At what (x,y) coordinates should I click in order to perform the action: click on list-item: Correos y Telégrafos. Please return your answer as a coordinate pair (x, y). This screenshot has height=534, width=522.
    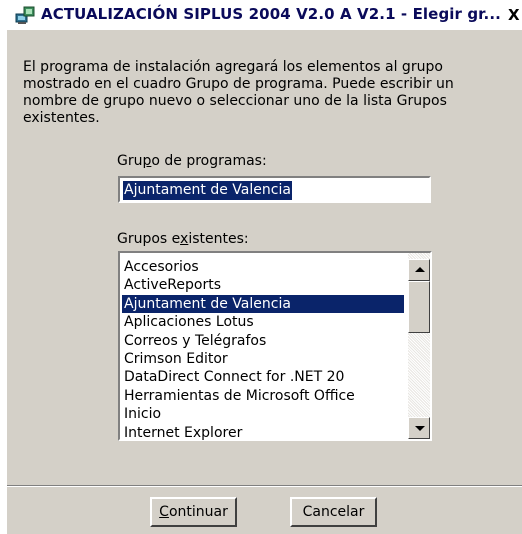
    Looking at the image, I should click on (263, 341).